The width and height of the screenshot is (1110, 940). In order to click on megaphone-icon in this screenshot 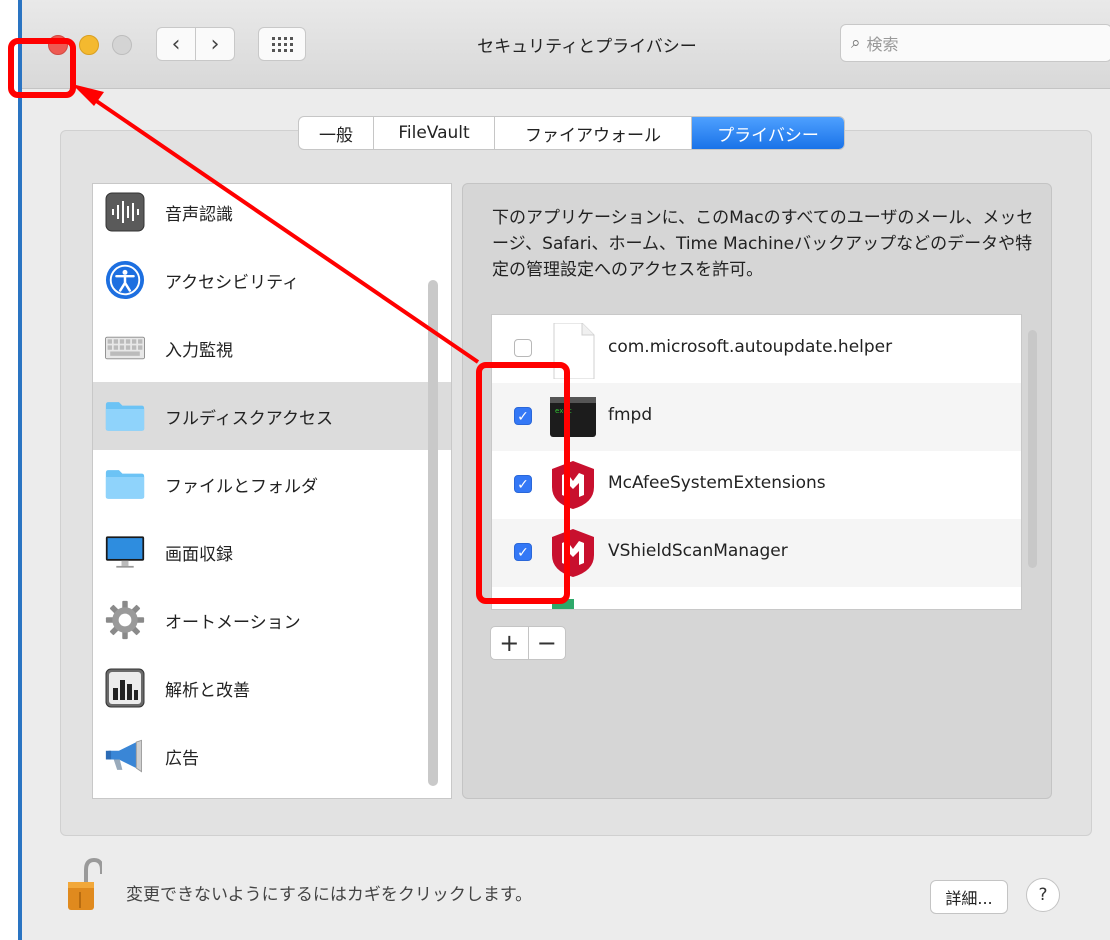, I will do `click(125, 756)`.